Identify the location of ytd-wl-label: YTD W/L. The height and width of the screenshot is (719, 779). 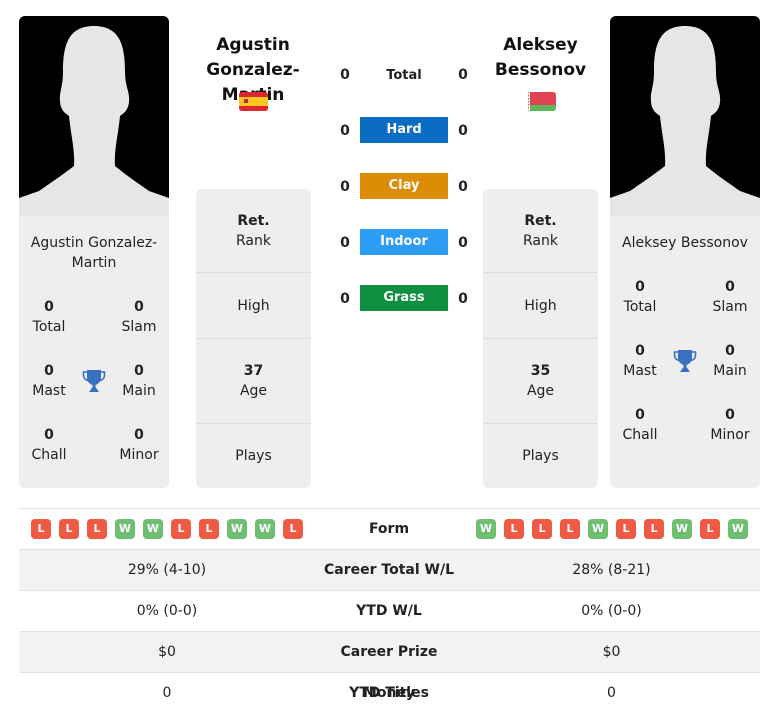
(389, 611).